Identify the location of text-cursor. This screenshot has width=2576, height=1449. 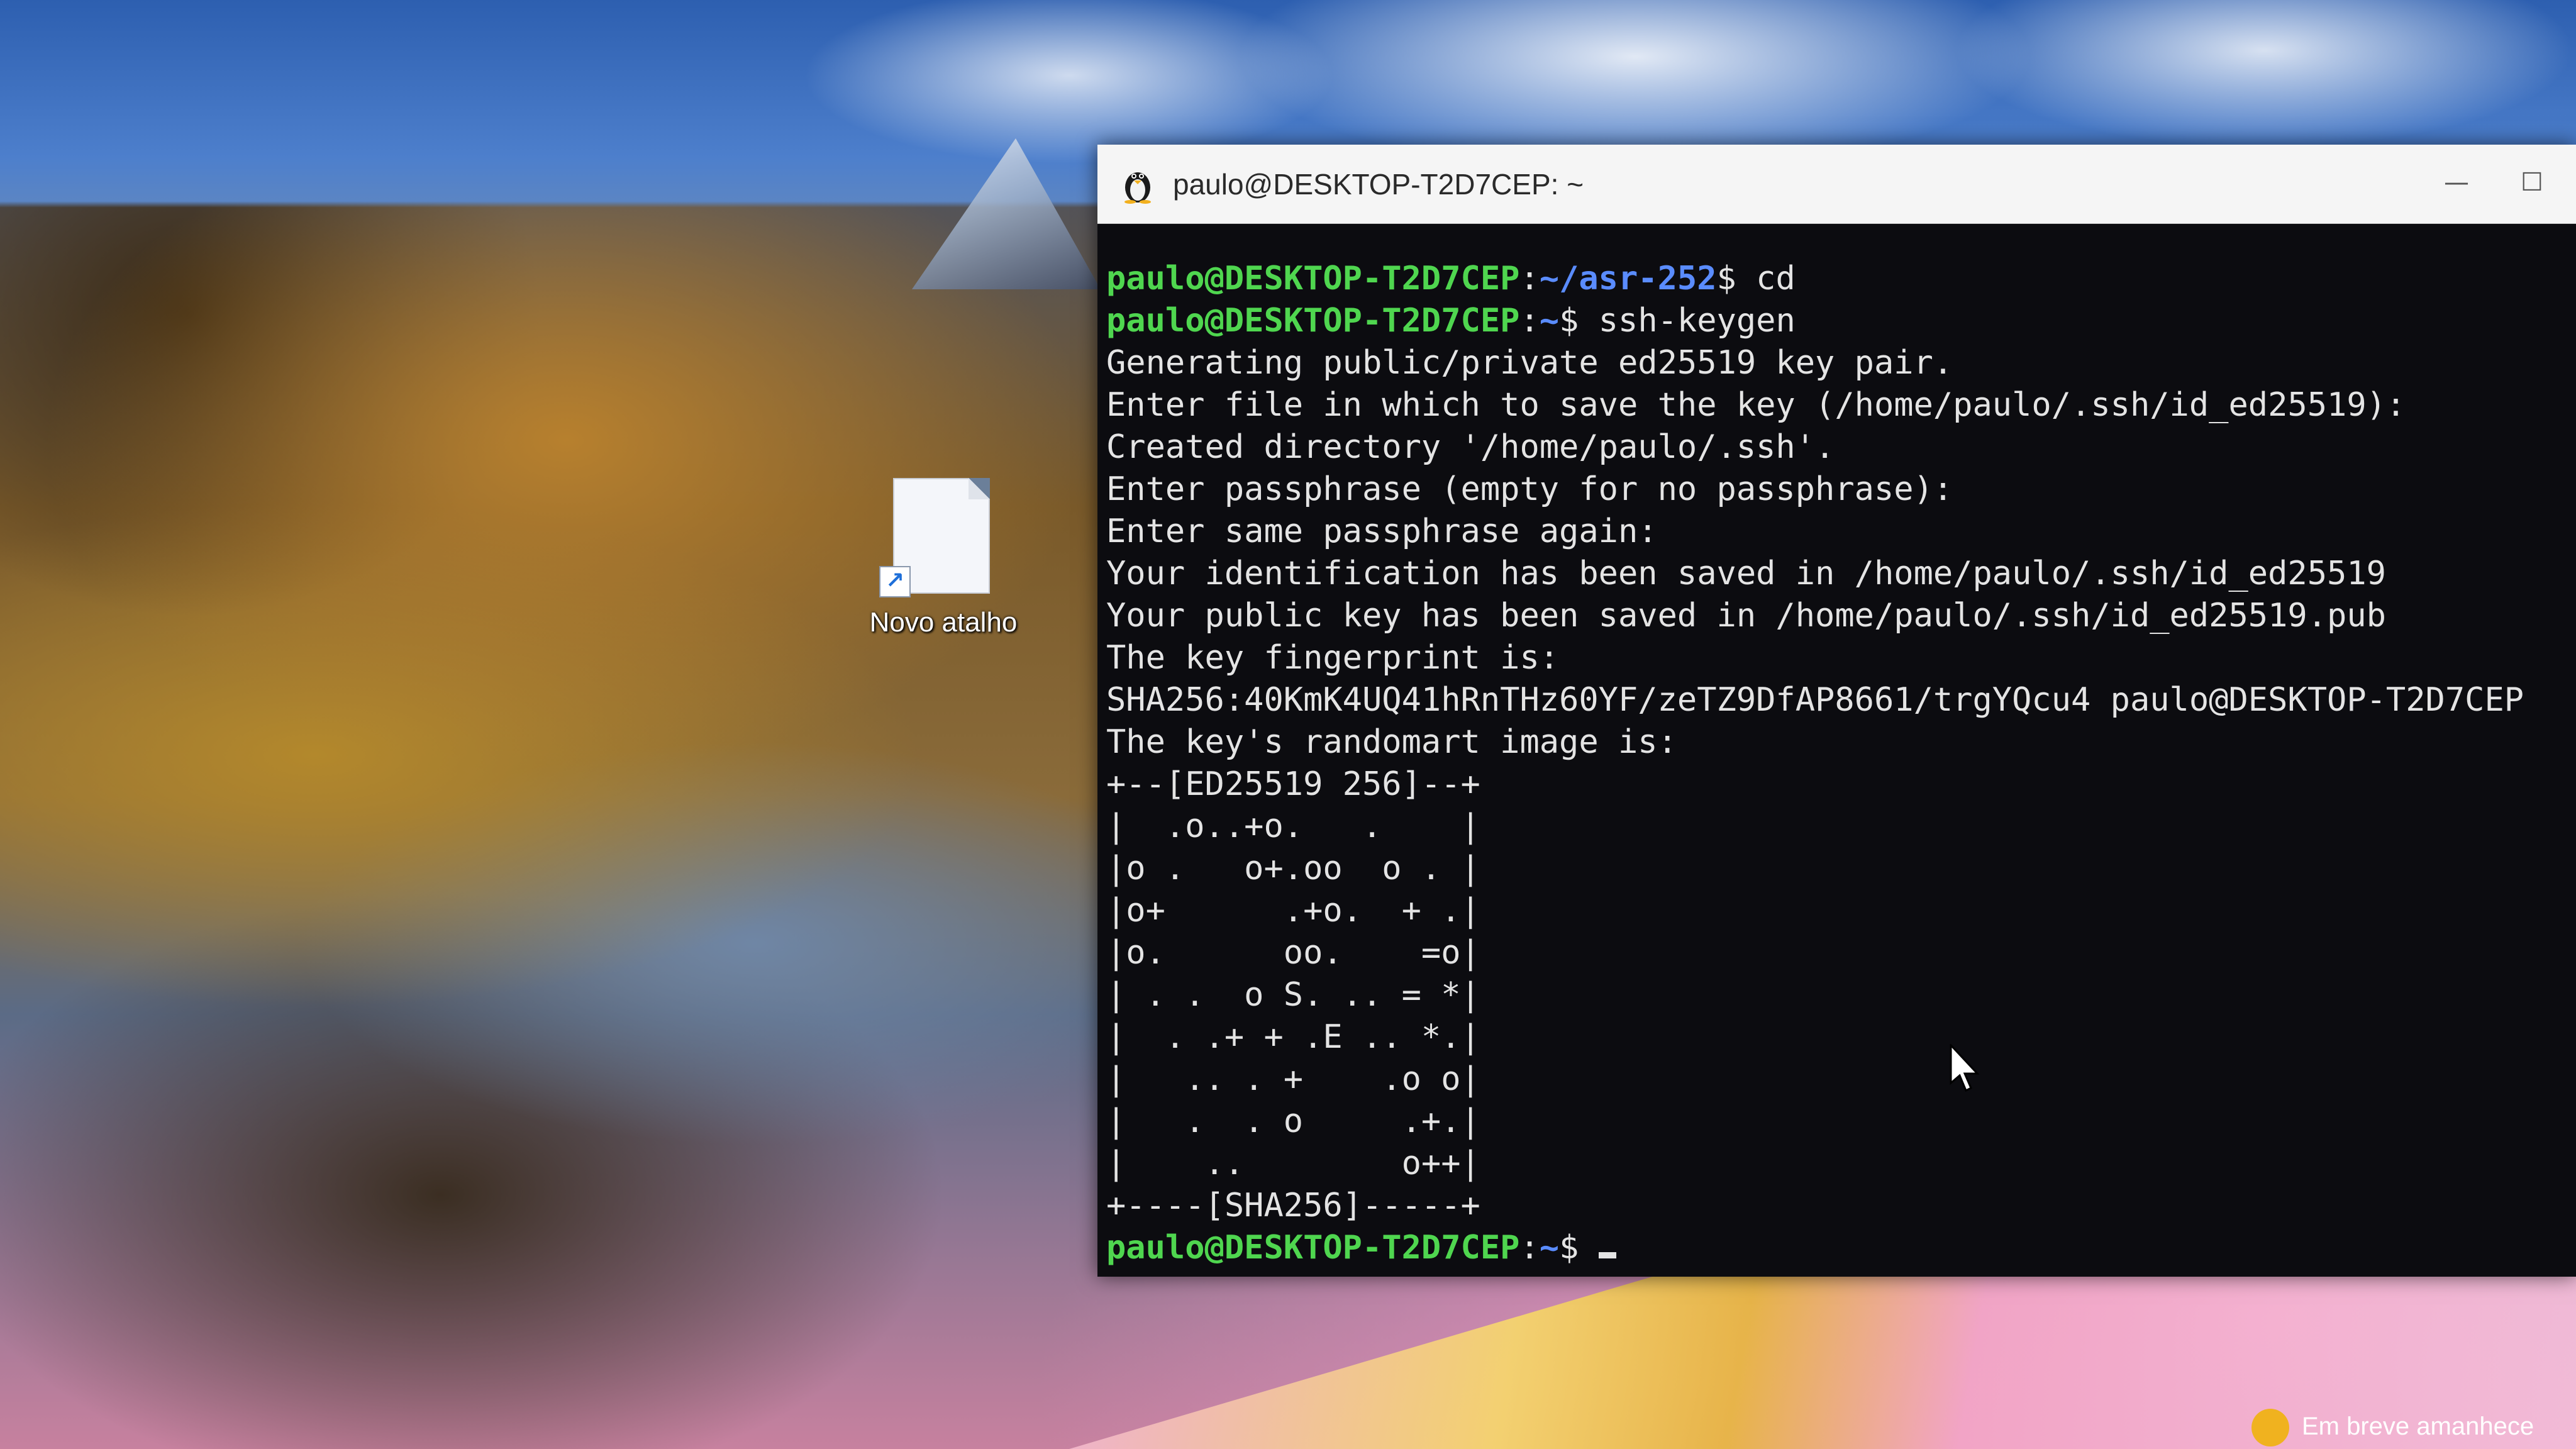
(1607, 1255).